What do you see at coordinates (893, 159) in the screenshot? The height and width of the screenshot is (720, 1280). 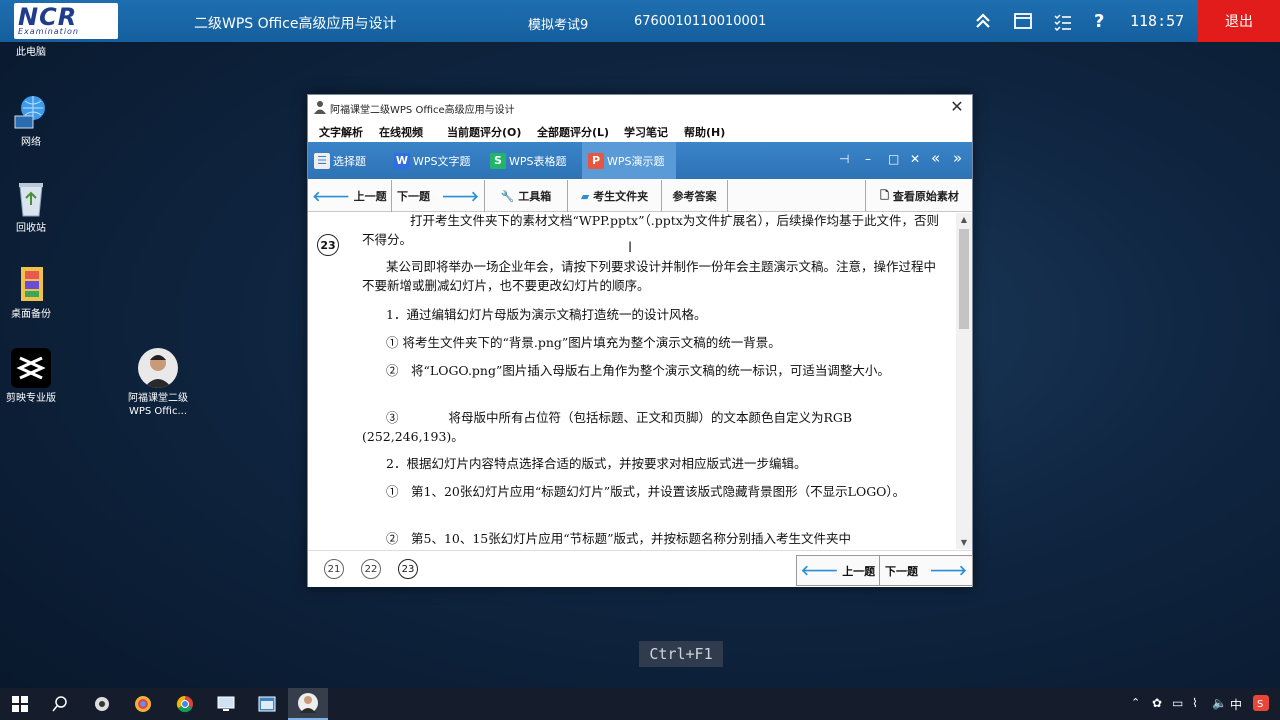 I see `maximize-icon: □` at bounding box center [893, 159].